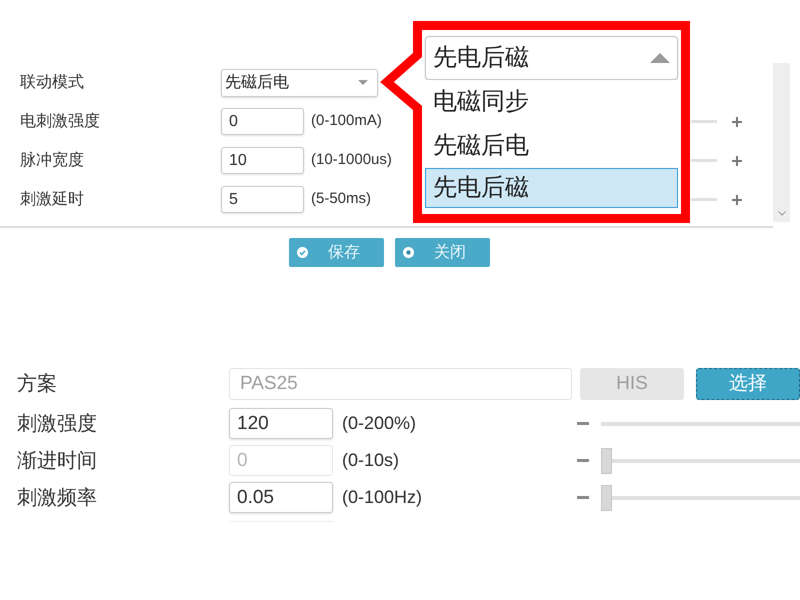 This screenshot has height=600, width=800. I want to click on range-hint: (0-100mA), so click(346, 121).